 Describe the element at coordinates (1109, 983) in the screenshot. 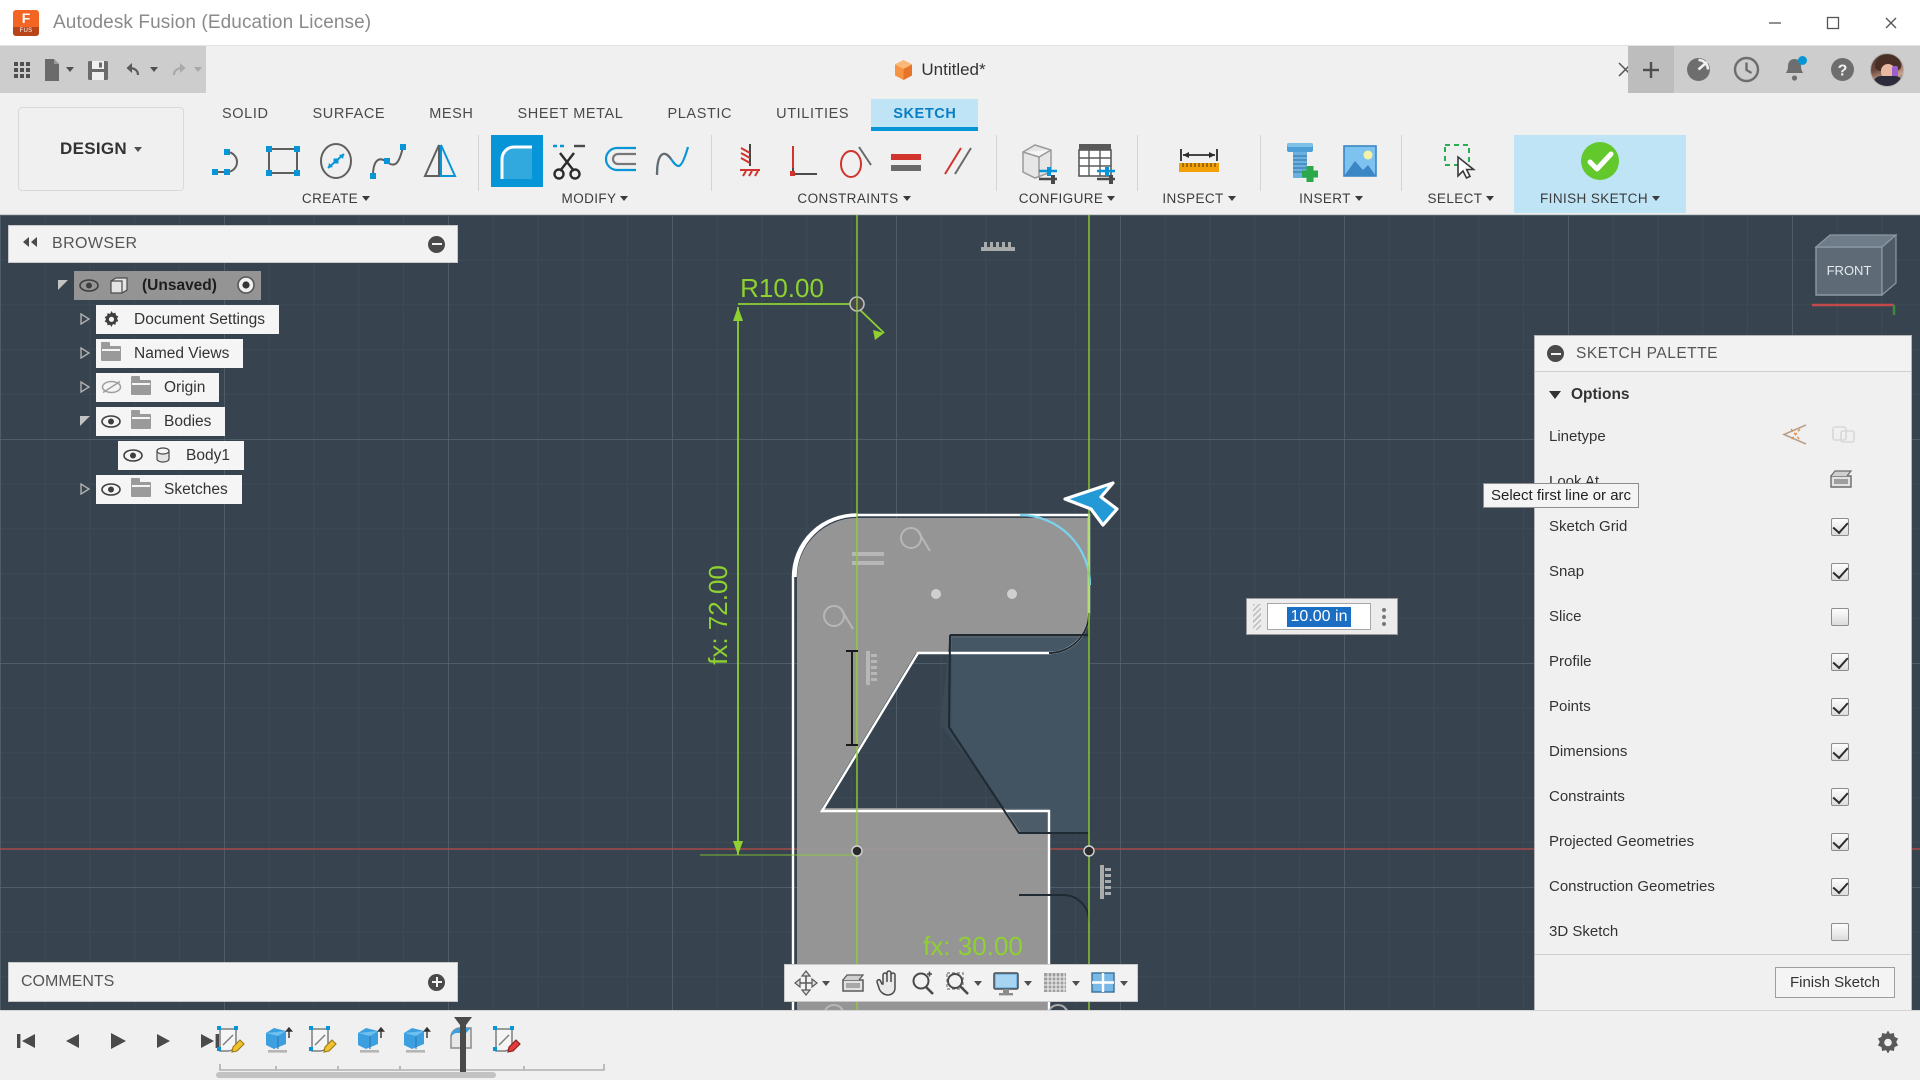

I see `viewports-icon` at that location.